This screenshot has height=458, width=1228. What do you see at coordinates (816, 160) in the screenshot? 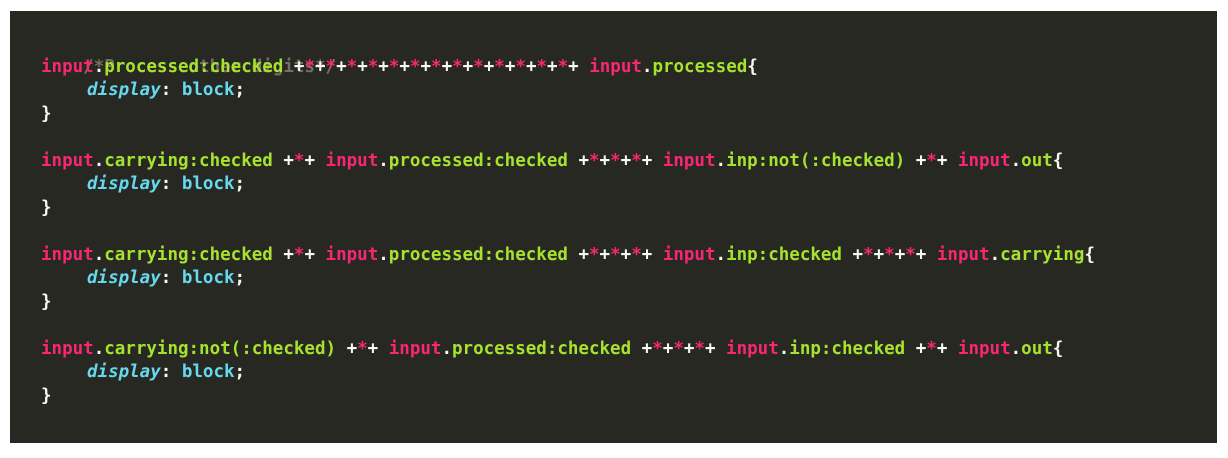
I see `selector-class: inp:not(:checked)` at bounding box center [816, 160].